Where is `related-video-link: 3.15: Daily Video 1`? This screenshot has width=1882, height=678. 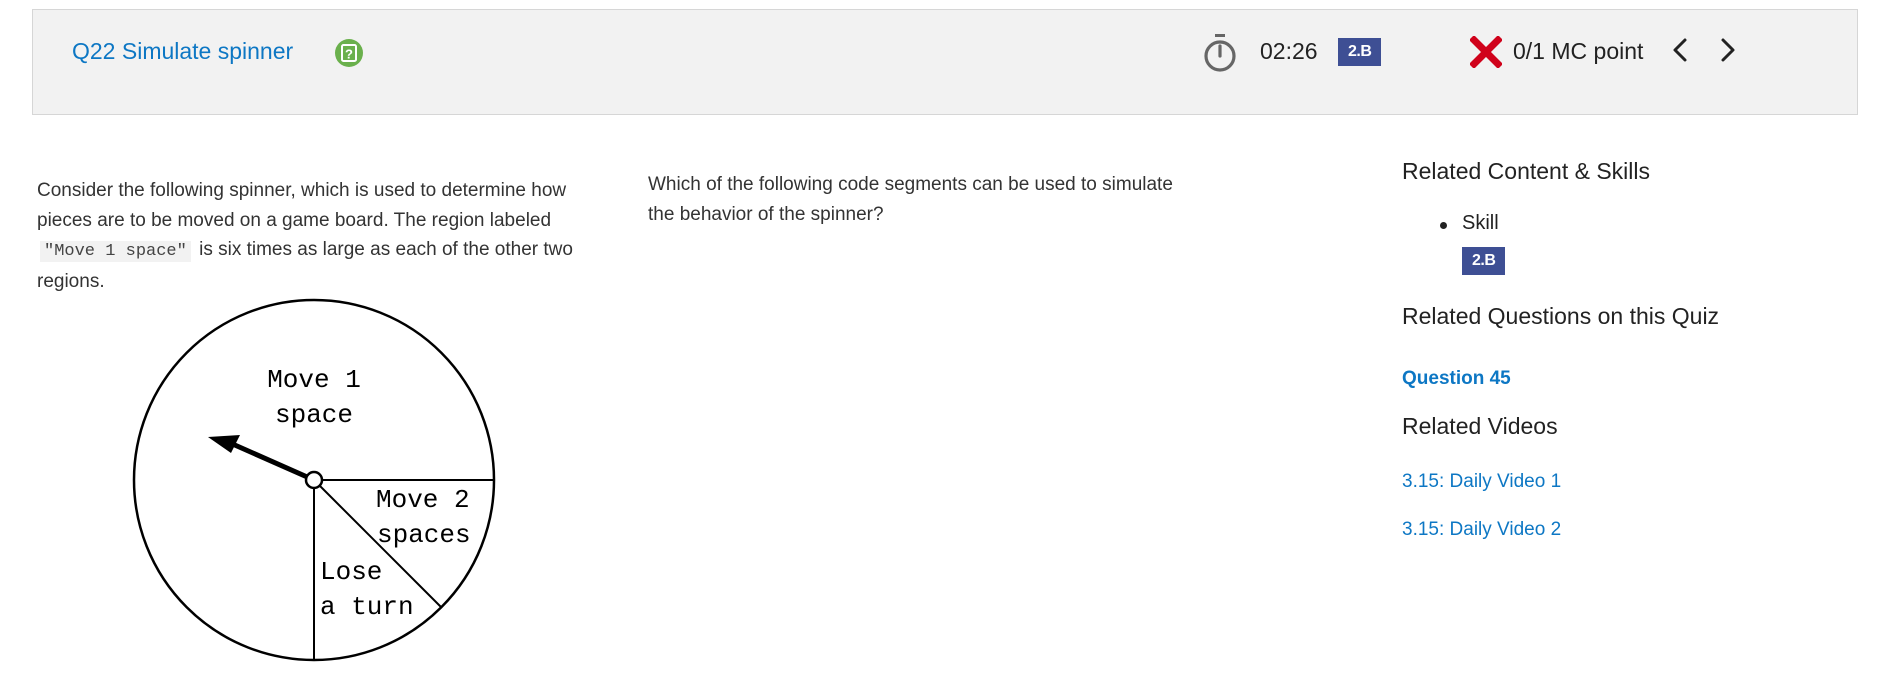
related-video-link: 3.15: Daily Video 1 is located at coordinates (1481, 482).